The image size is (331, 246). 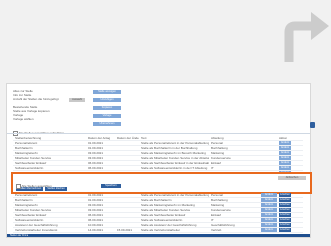 What do you see at coordinates (107, 116) in the screenshot?
I see `template-button: Vorlage` at bounding box center [107, 116].